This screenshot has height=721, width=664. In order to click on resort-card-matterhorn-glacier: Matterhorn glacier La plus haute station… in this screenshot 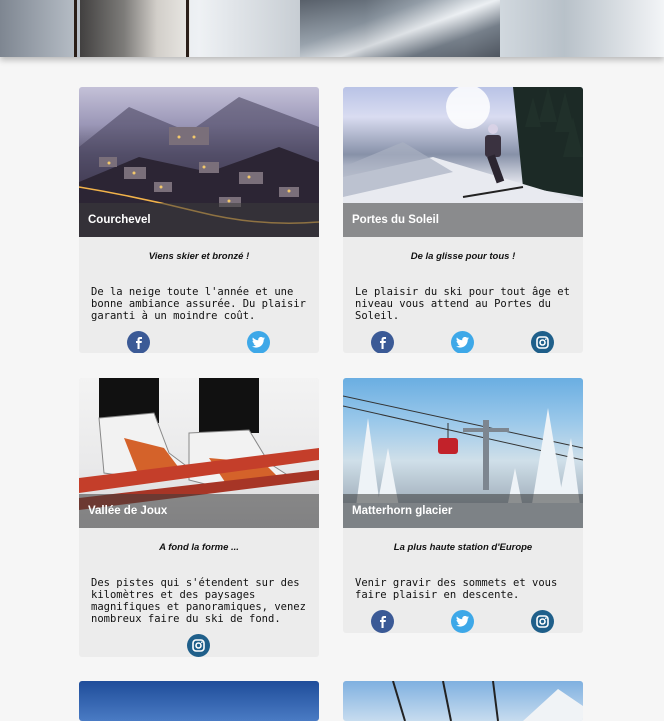, I will do `click(463, 505)`.